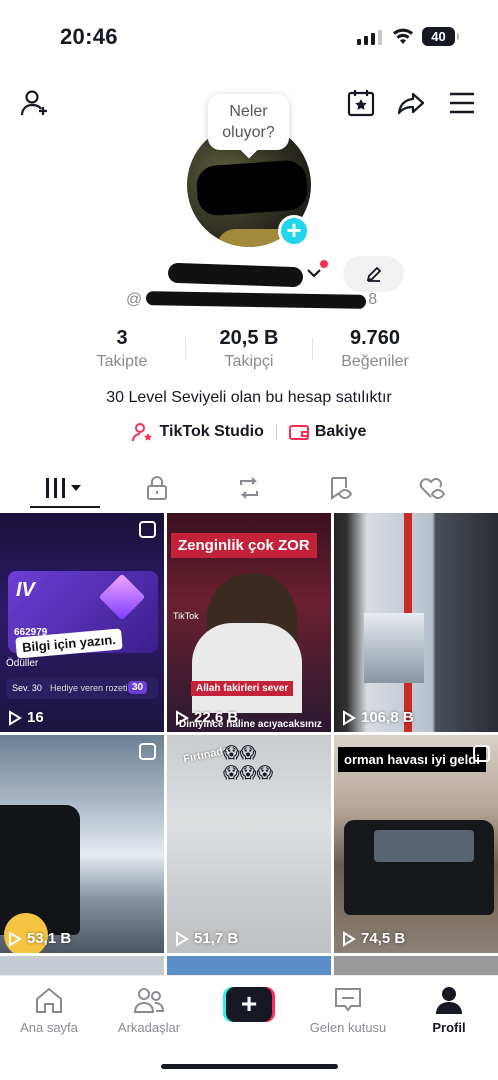 The height and width of the screenshot is (1080, 498). What do you see at coordinates (26, 717) in the screenshot?
I see `view-count: 16` at bounding box center [26, 717].